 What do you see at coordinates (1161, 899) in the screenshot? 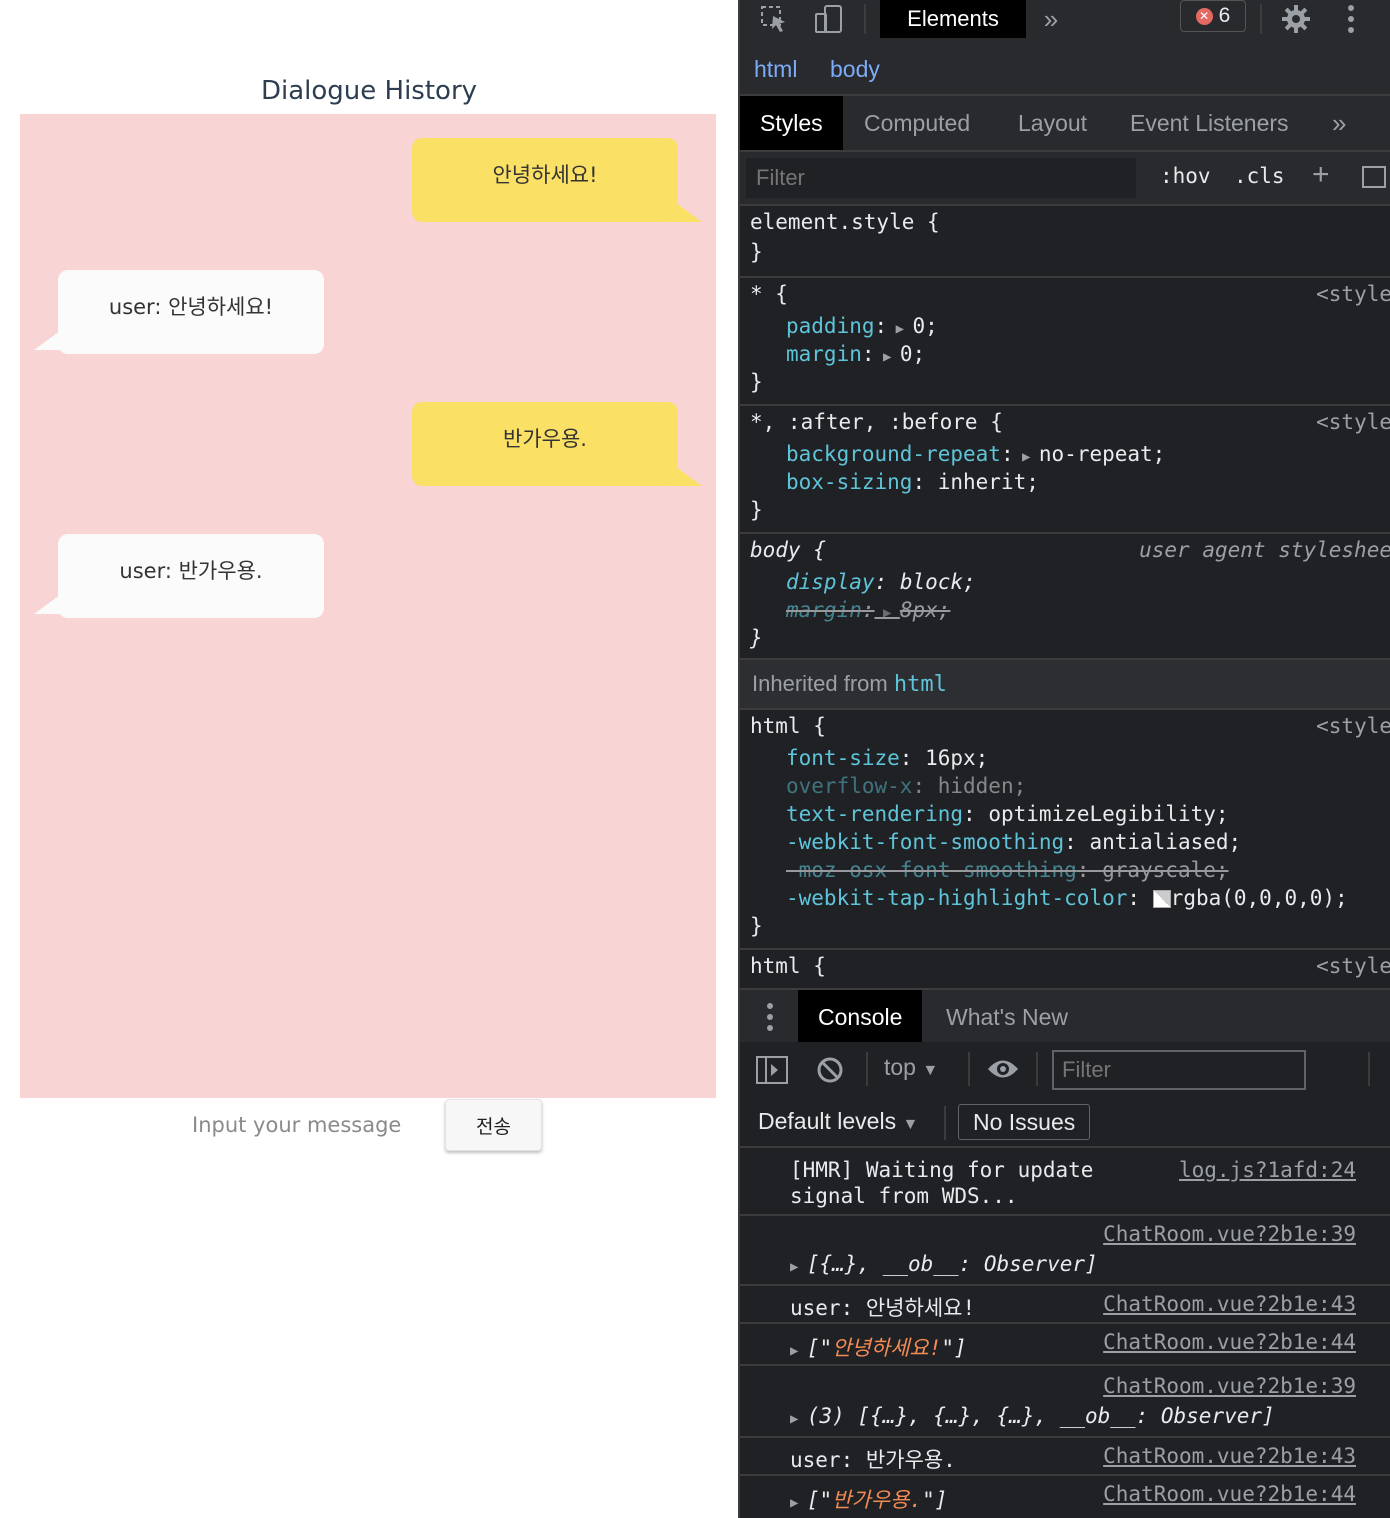
I see `color-swatch-icon` at bounding box center [1161, 899].